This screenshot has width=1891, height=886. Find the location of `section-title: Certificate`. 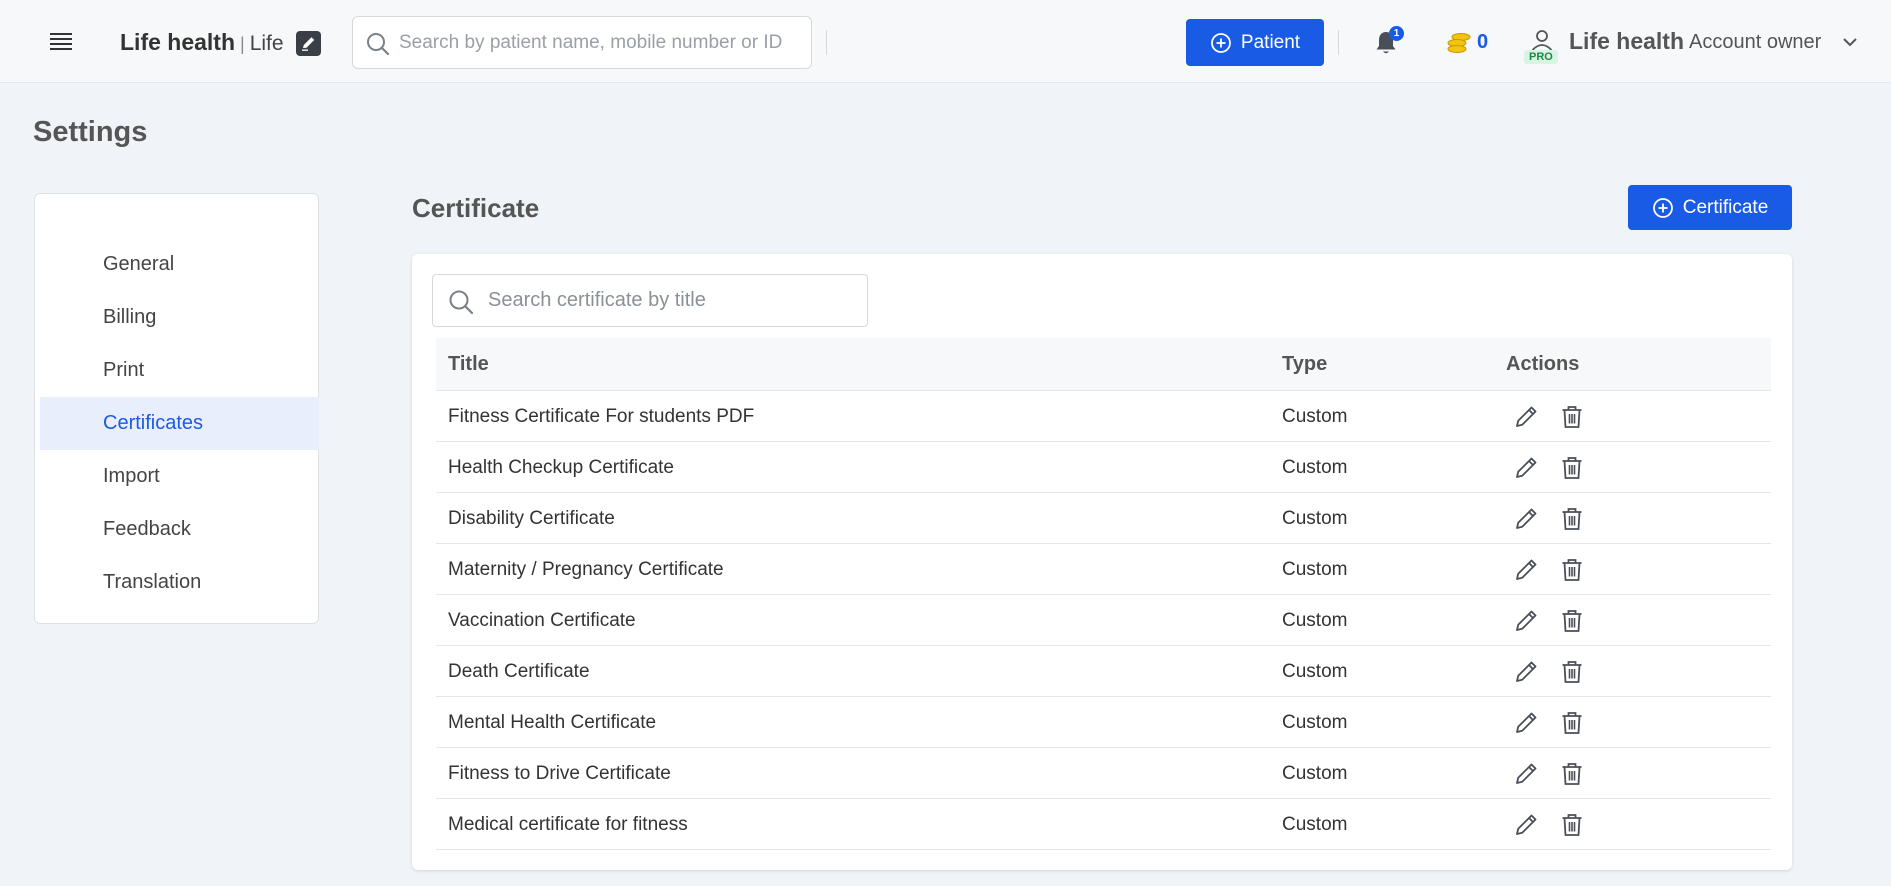

section-title: Certificate is located at coordinates (476, 208).